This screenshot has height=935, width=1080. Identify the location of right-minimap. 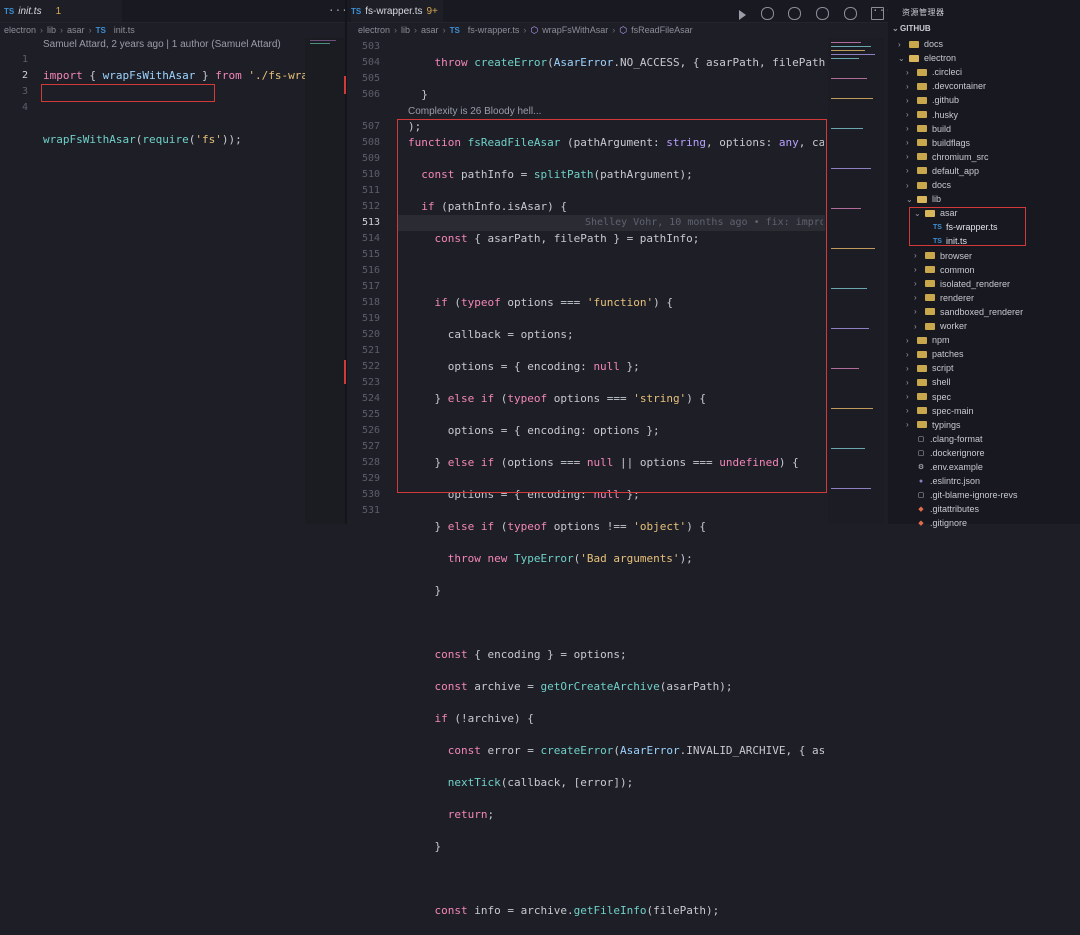
(856, 281).